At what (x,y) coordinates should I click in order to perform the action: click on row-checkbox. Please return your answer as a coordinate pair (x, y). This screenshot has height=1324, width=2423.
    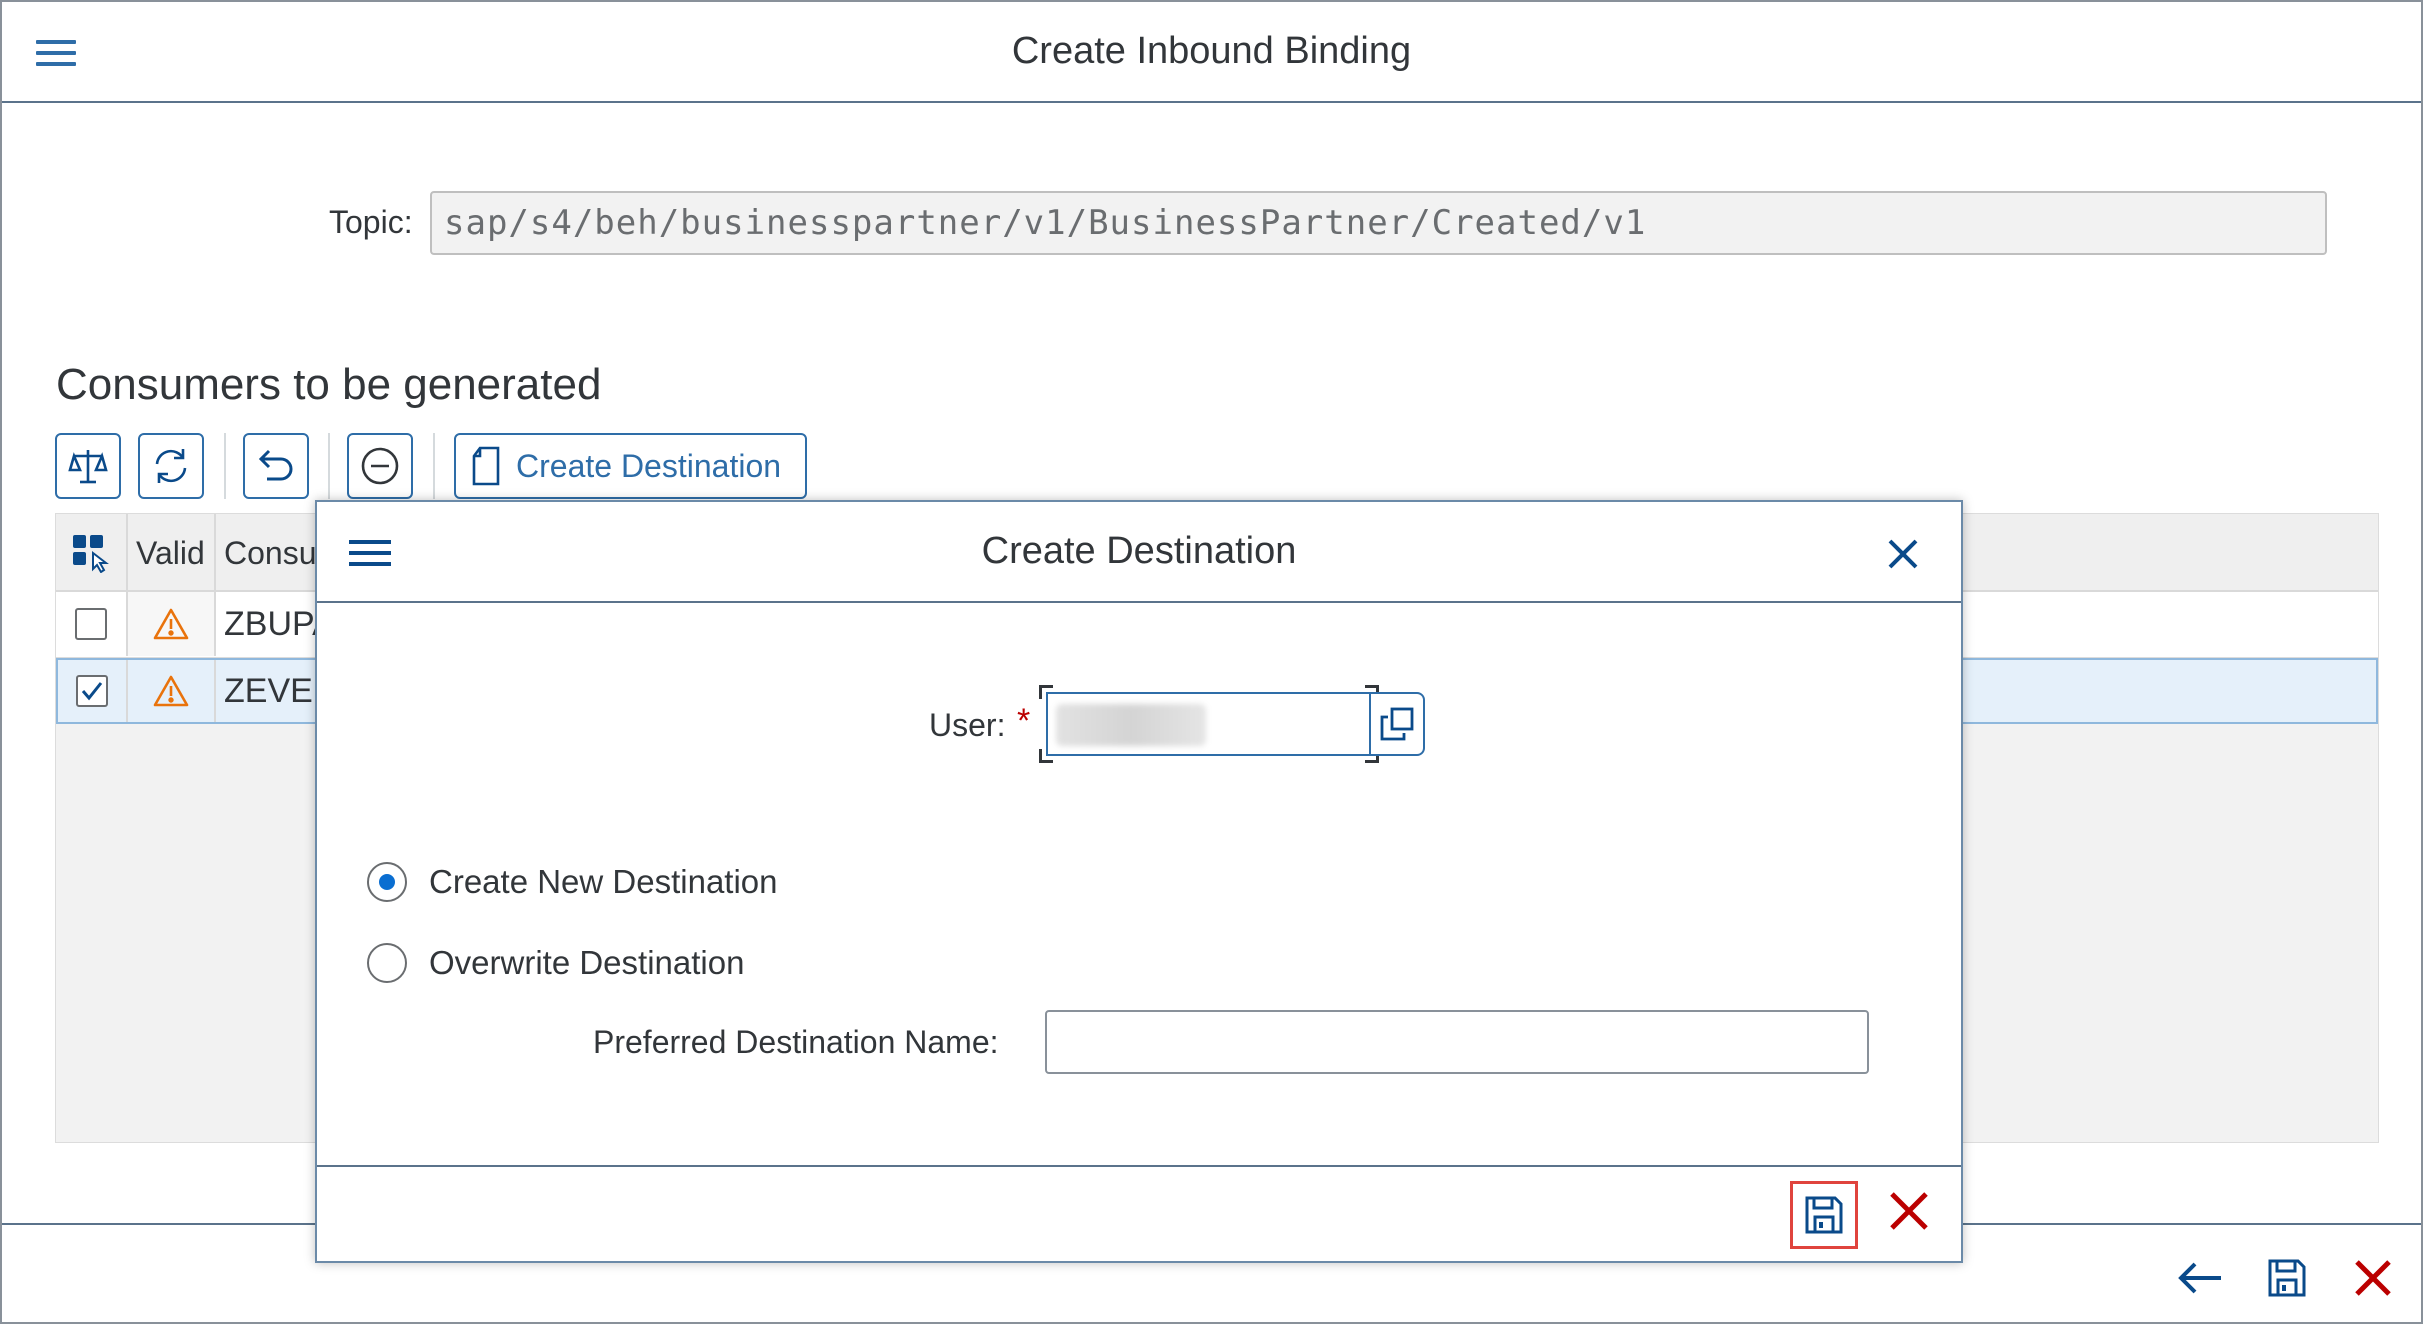
    Looking at the image, I should click on (91, 624).